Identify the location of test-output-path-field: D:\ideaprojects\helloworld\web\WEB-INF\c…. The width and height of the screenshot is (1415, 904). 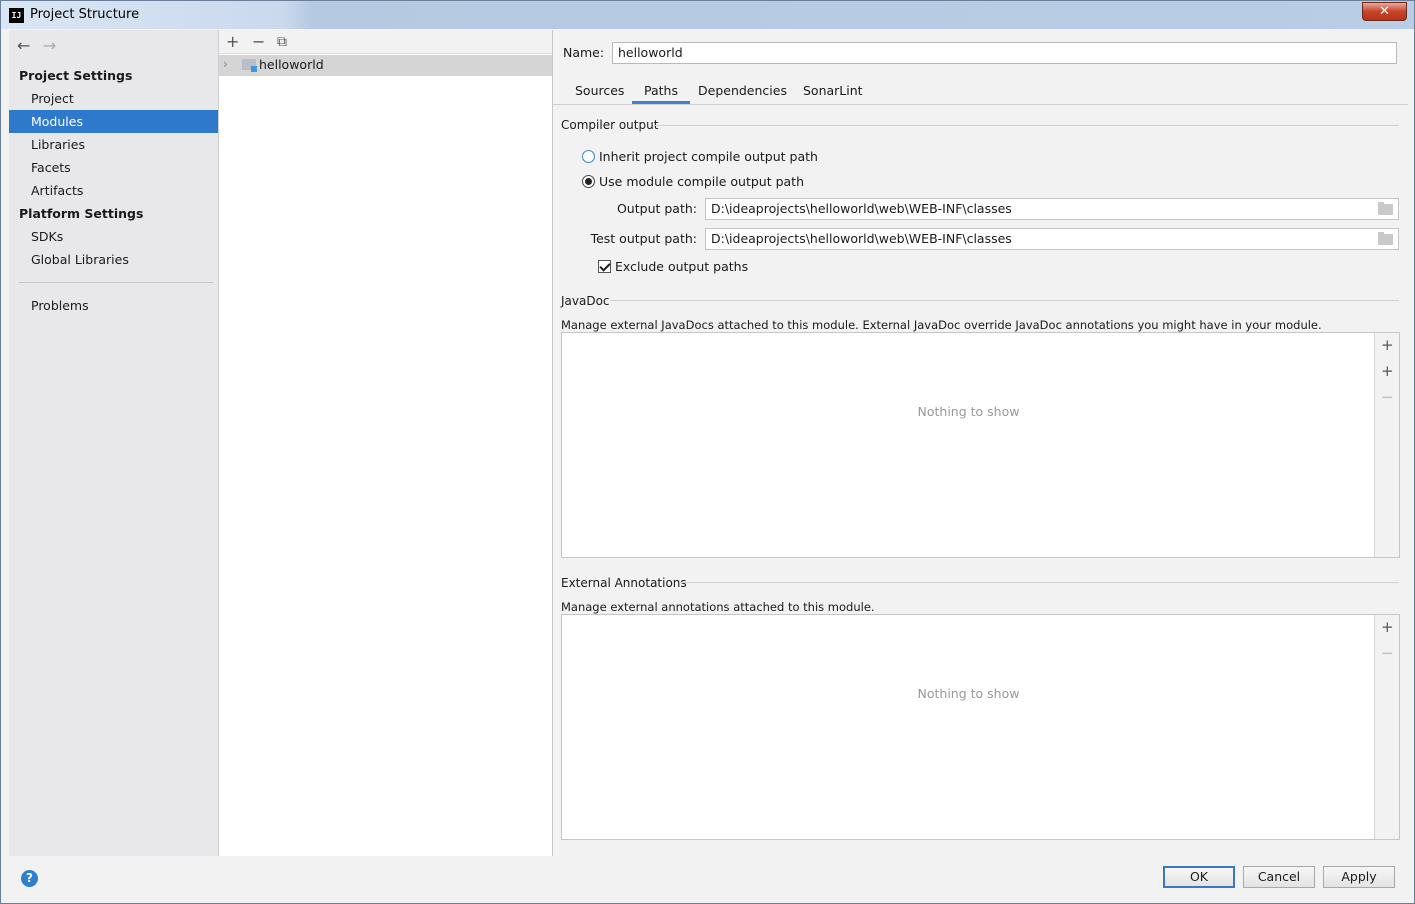
(1052, 239).